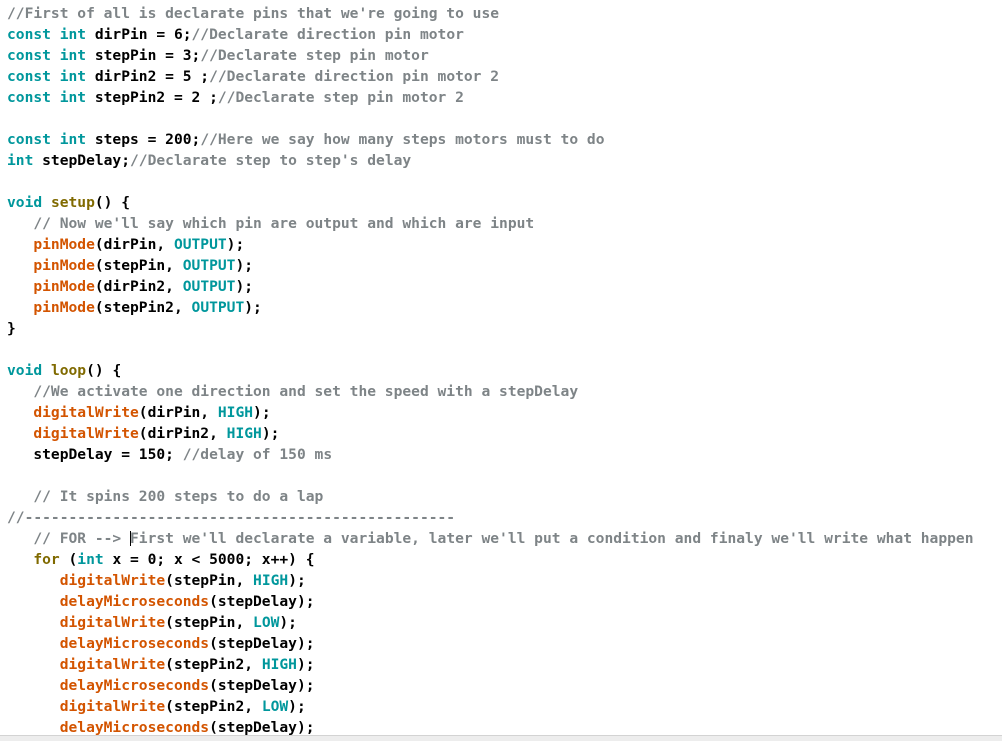 This screenshot has width=1002, height=741. What do you see at coordinates (213, 664) in the screenshot?
I see `code-token-plain: (stepPin2,` at bounding box center [213, 664].